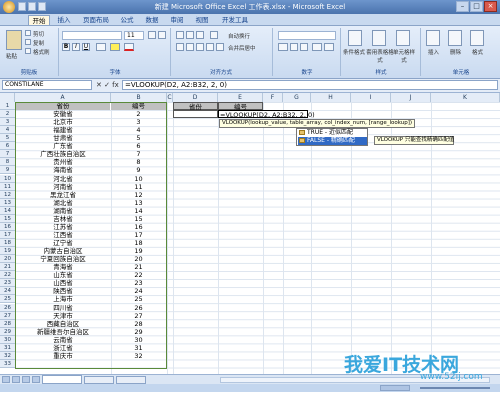 The width and height of the screenshot is (500, 404). Describe the element at coordinates (476, 6) in the screenshot. I see `maximize-button: □` at that location.